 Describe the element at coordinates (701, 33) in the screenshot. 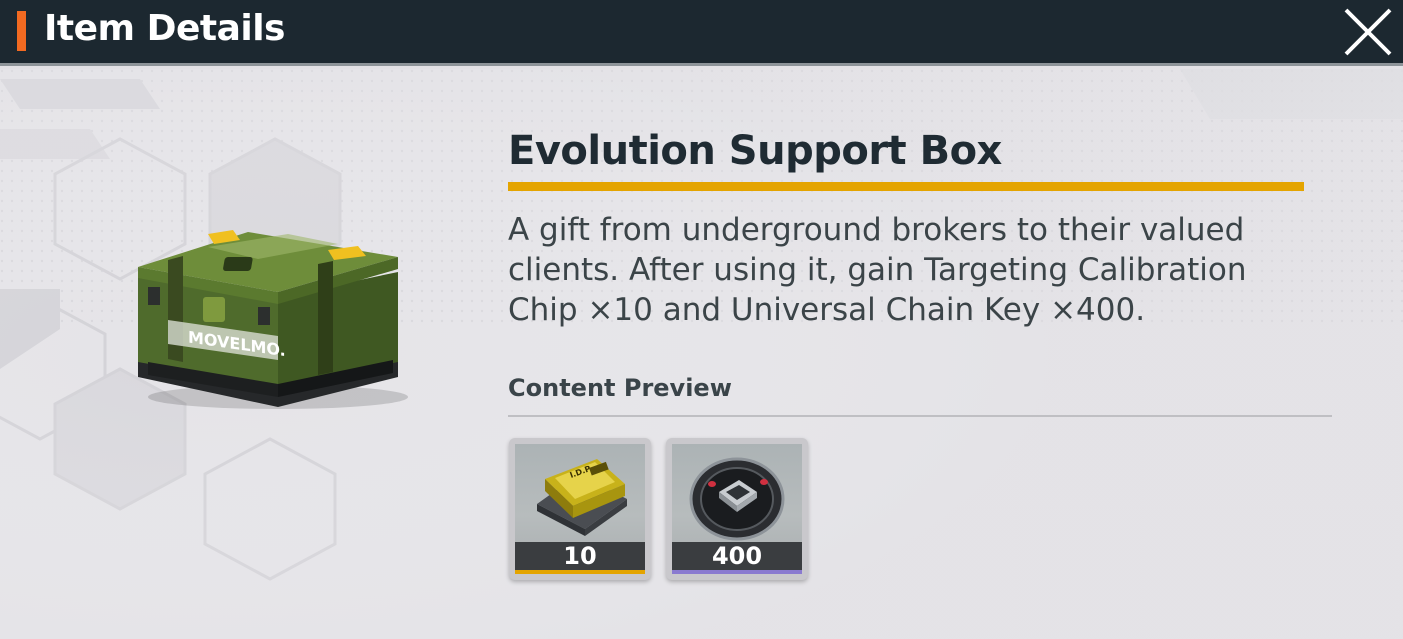

I see `header-bar: Item Details` at that location.